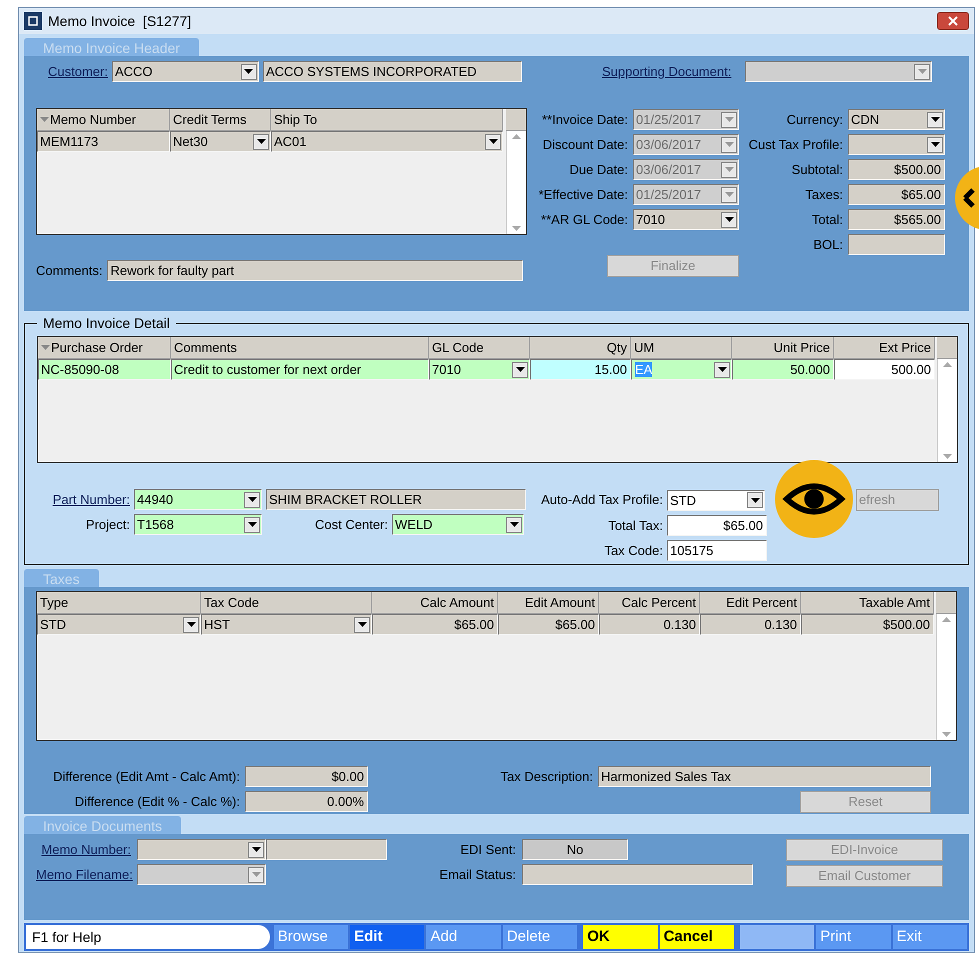 Image resolution: width=979 pixels, height=953 pixels. I want to click on table-cell: STD, so click(119, 624).